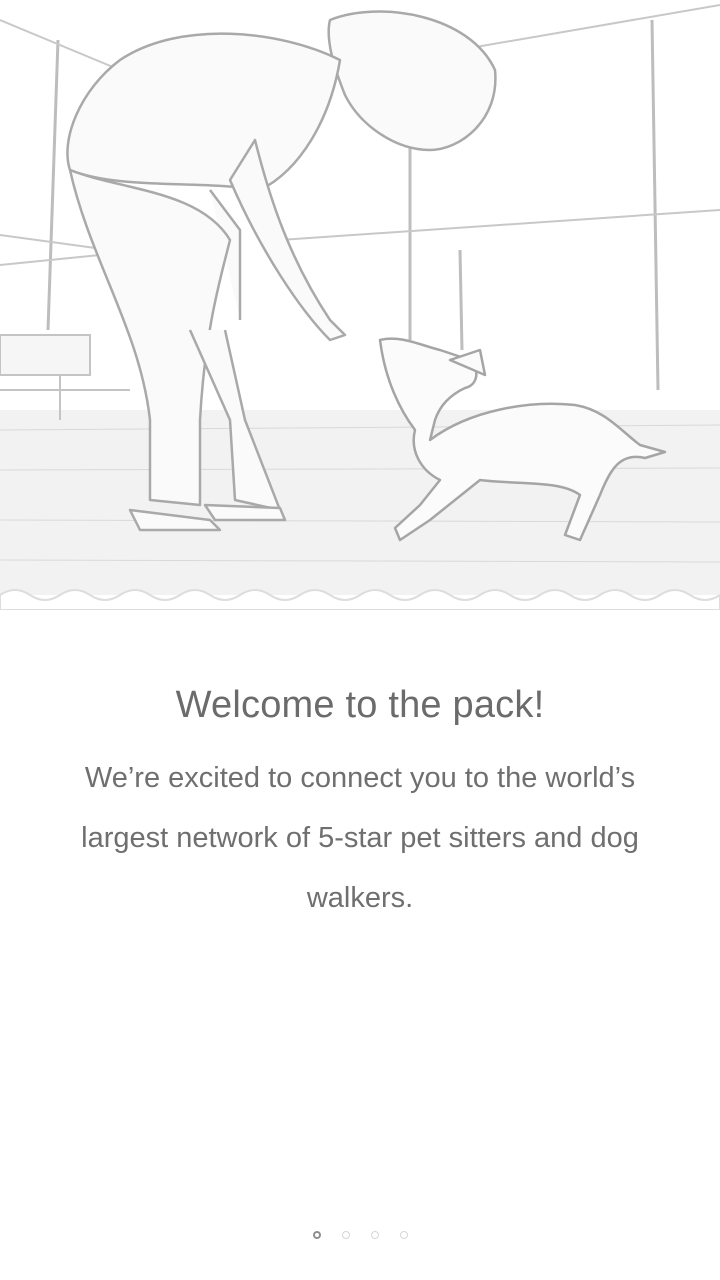  What do you see at coordinates (360, 1235) in the screenshot?
I see `page-indicator` at bounding box center [360, 1235].